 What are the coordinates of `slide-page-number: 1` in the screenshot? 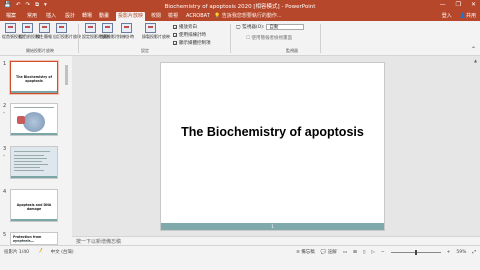 It's located at (272, 226).